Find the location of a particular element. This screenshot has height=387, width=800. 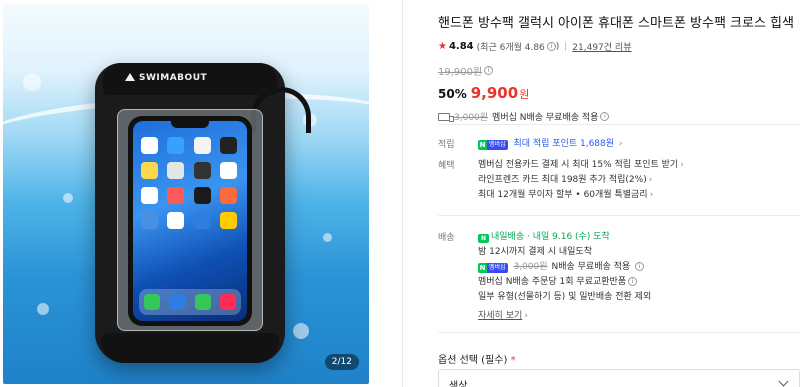

rating-note-end: ) is located at coordinates (557, 46).